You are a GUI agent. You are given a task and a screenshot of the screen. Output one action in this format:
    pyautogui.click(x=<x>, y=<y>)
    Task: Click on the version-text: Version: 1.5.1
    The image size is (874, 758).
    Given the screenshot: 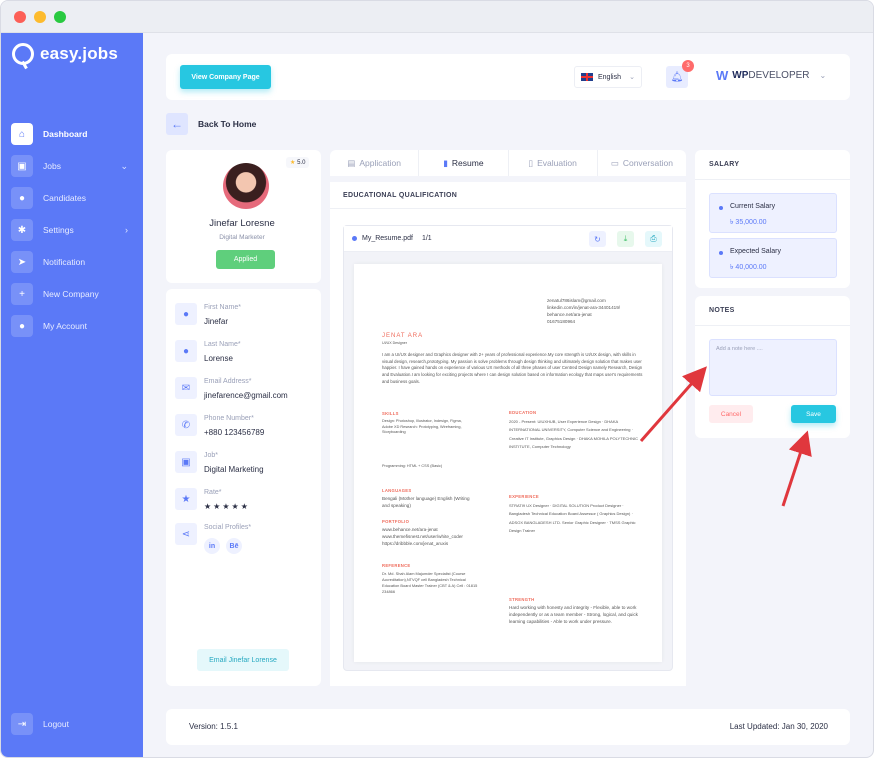 What is the action you would take?
    pyautogui.click(x=213, y=726)
    